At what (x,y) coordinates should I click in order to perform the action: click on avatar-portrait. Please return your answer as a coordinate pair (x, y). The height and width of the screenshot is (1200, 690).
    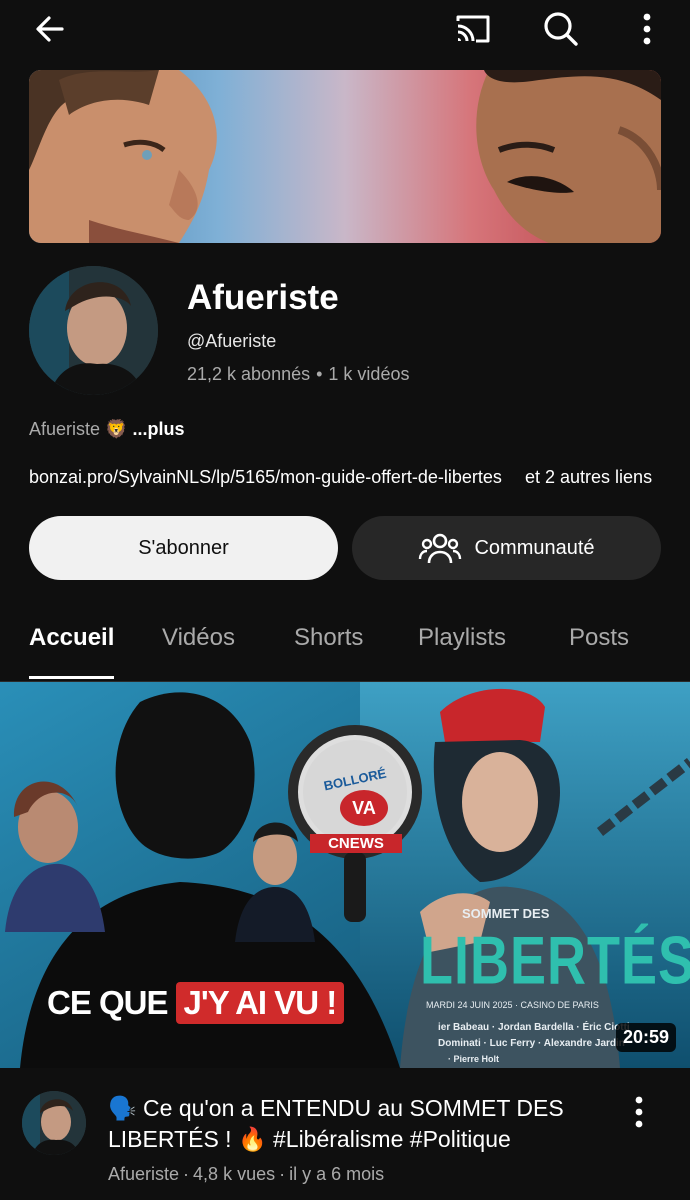
    Looking at the image, I should click on (93, 330).